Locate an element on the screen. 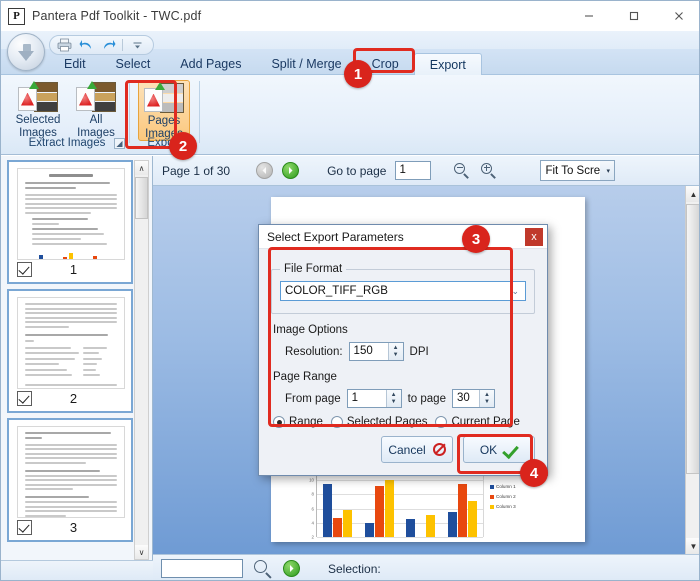 This screenshot has height=581, width=700. close-button is located at coordinates (677, 16).